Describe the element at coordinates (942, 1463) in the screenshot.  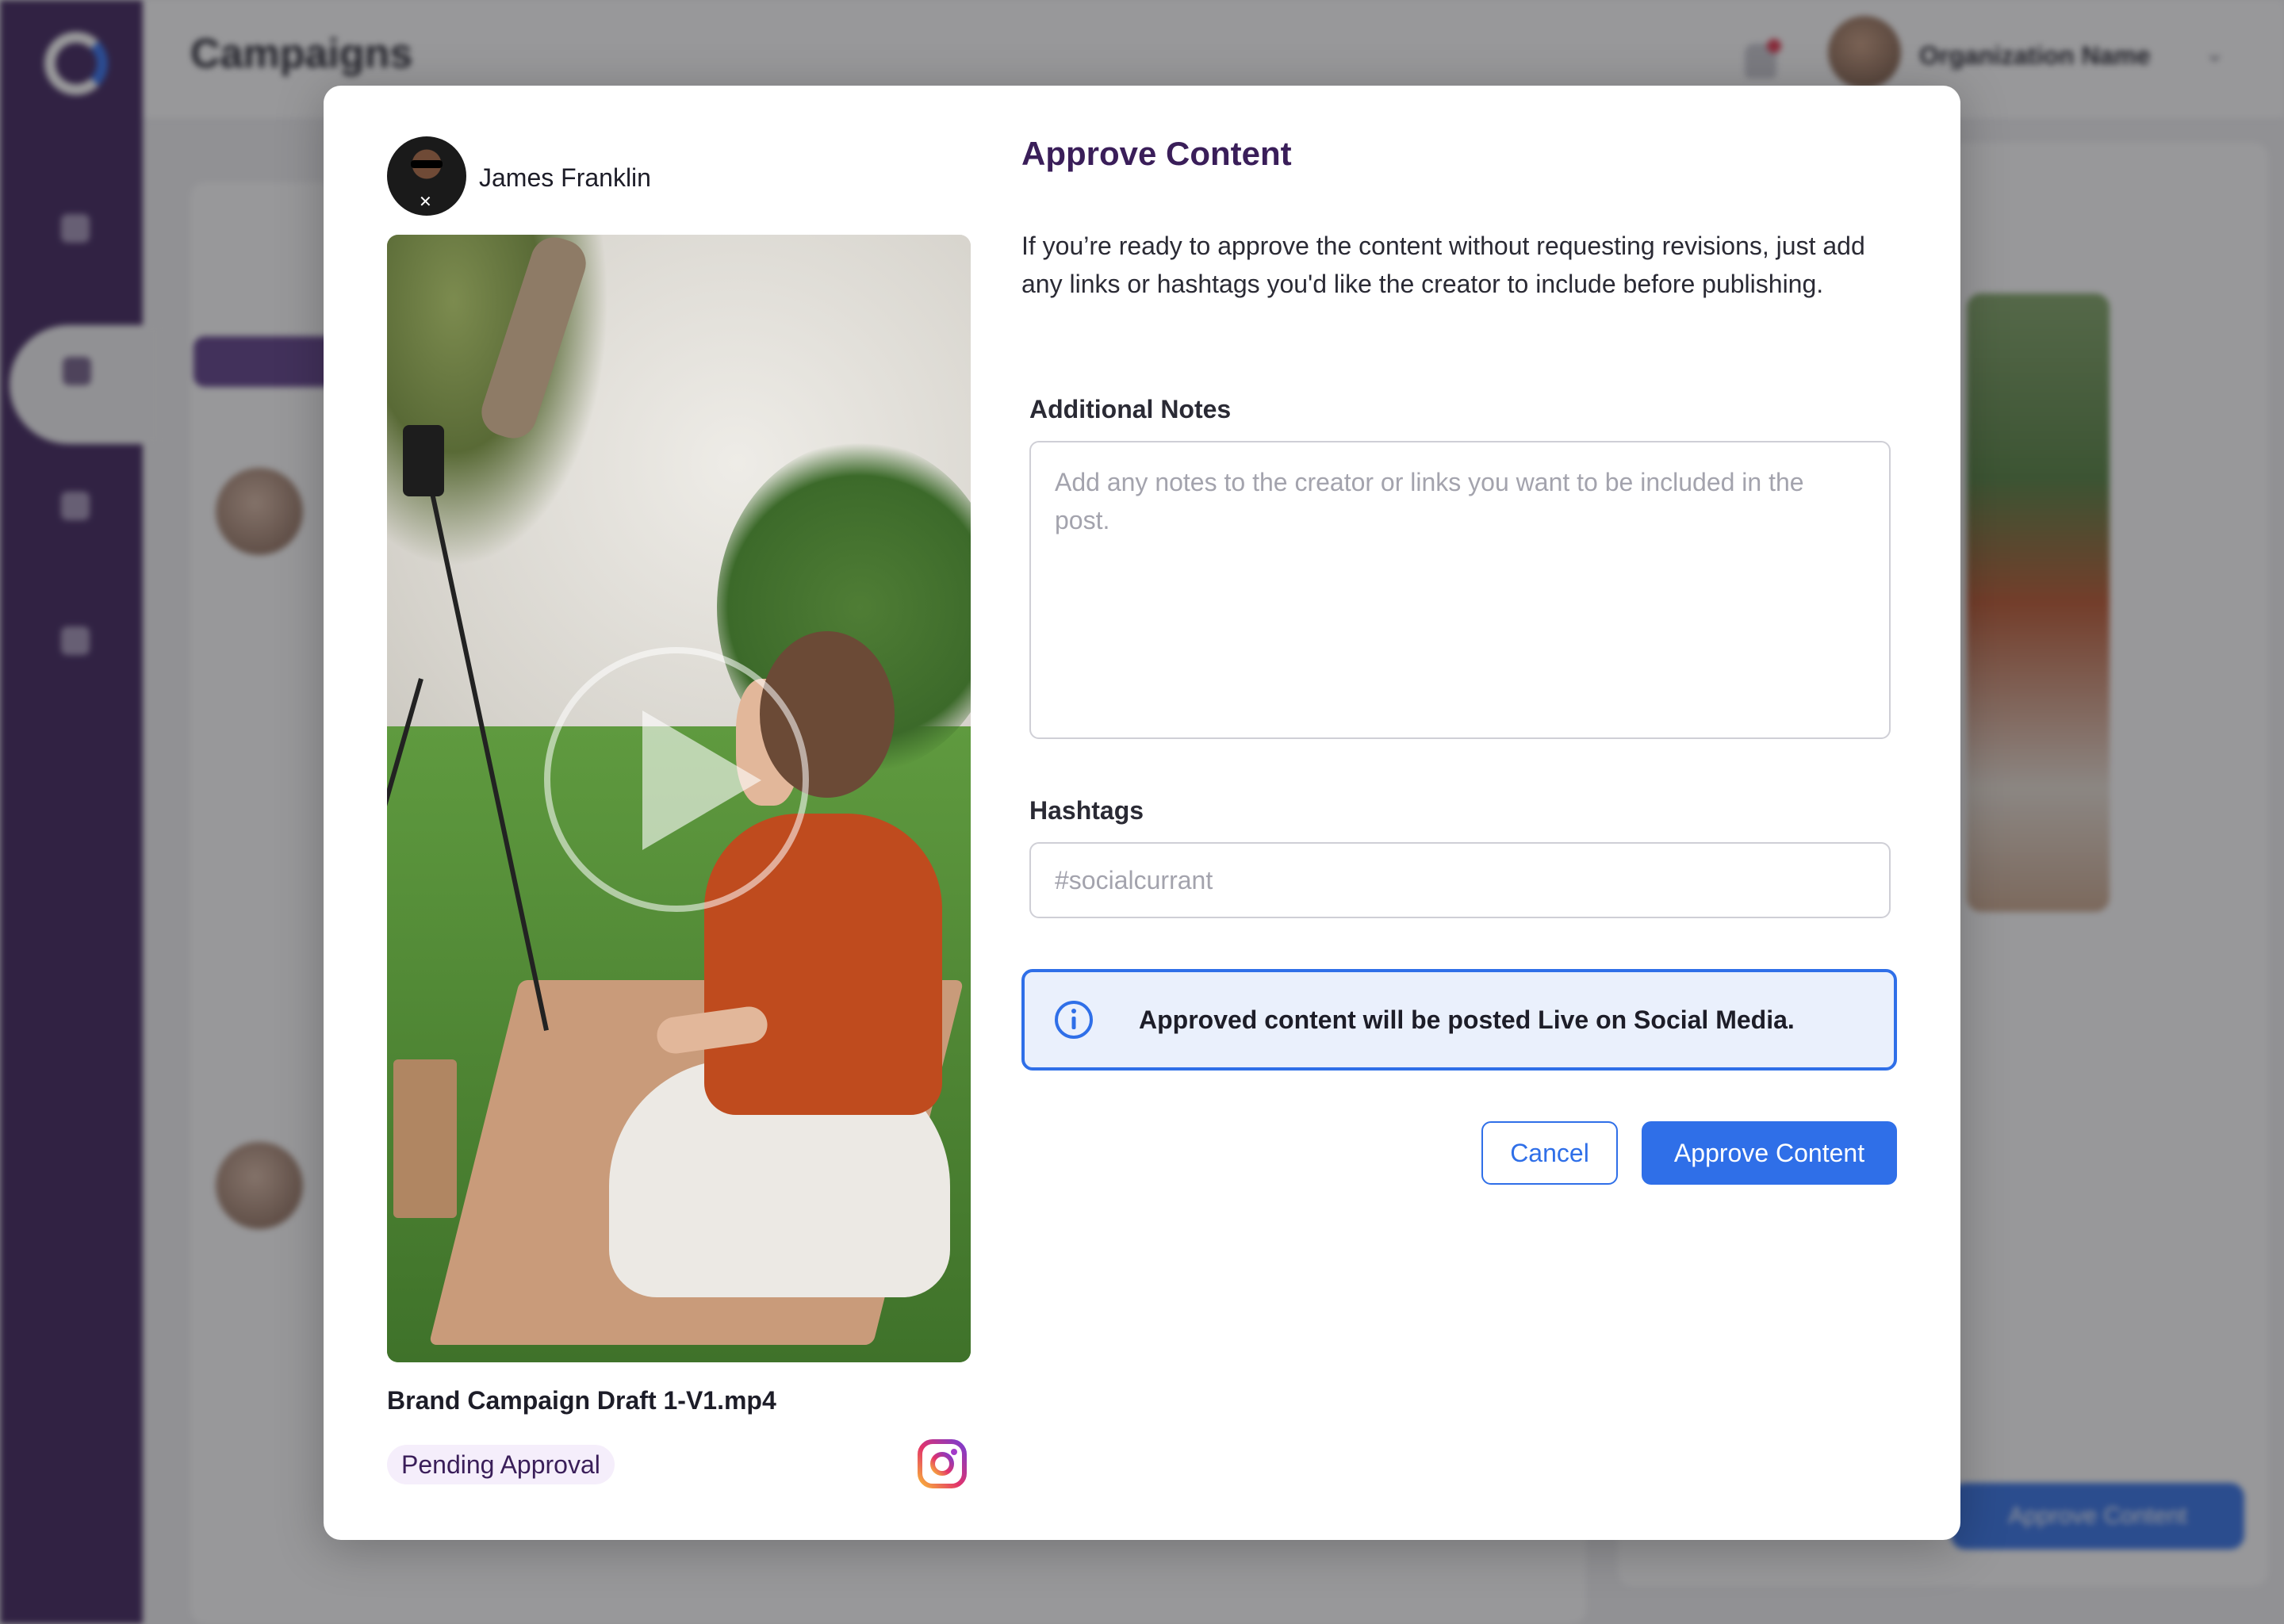
I see `instagram-icon` at that location.